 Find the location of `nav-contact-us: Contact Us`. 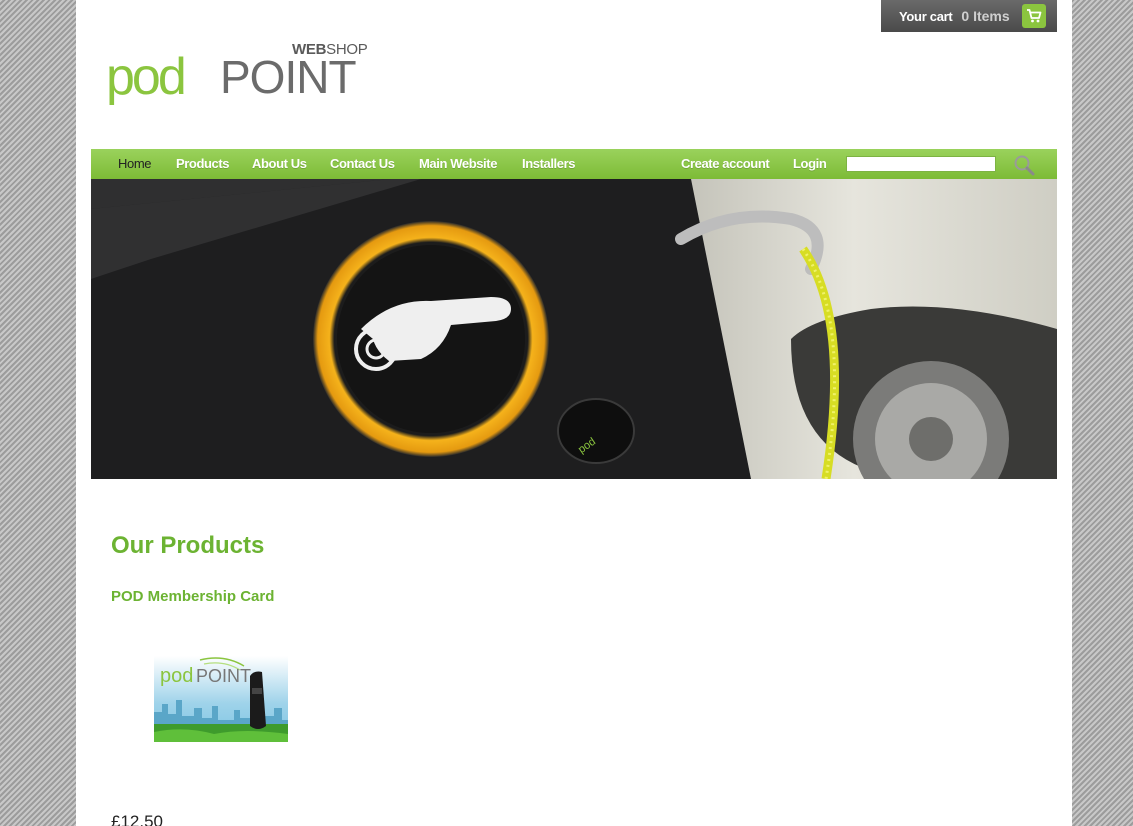

nav-contact-us: Contact Us is located at coordinates (362, 164).